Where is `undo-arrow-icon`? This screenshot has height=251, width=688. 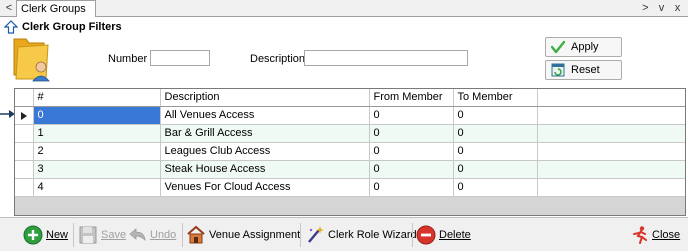
undo-arrow-icon is located at coordinates (137, 235).